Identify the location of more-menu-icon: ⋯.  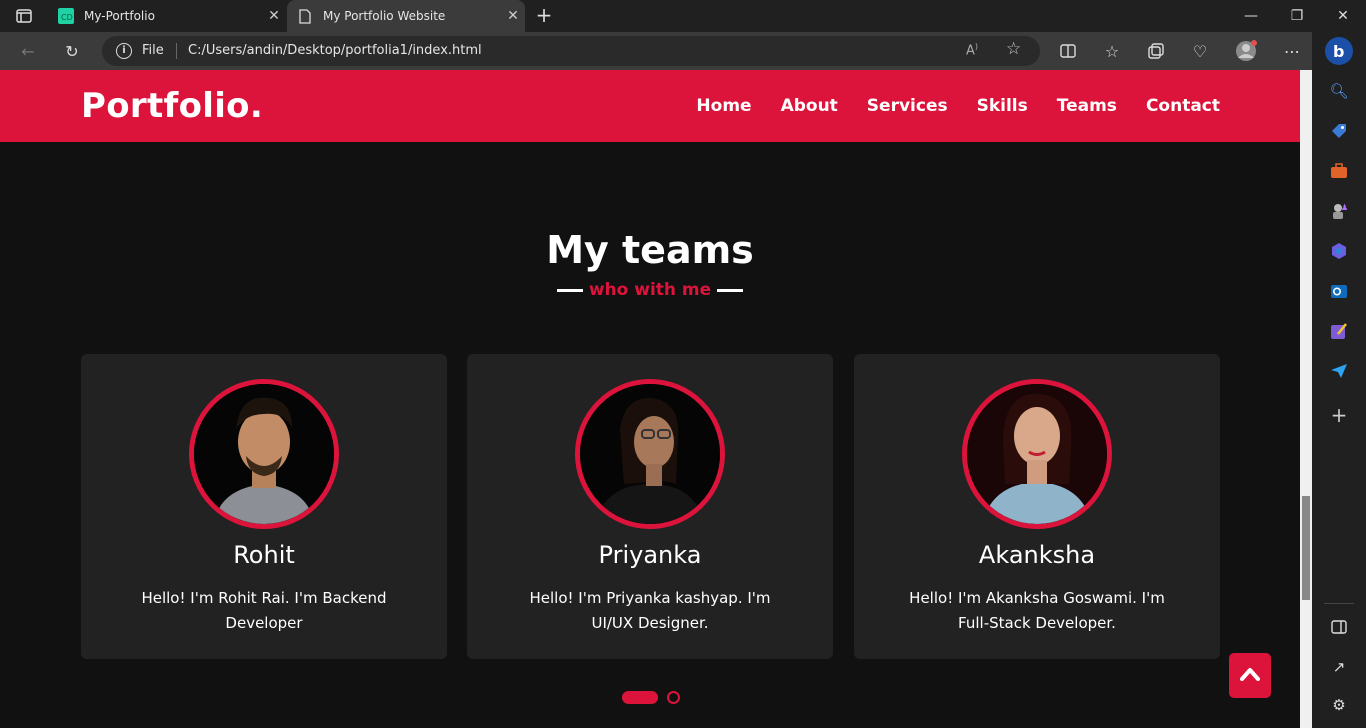
(1292, 51).